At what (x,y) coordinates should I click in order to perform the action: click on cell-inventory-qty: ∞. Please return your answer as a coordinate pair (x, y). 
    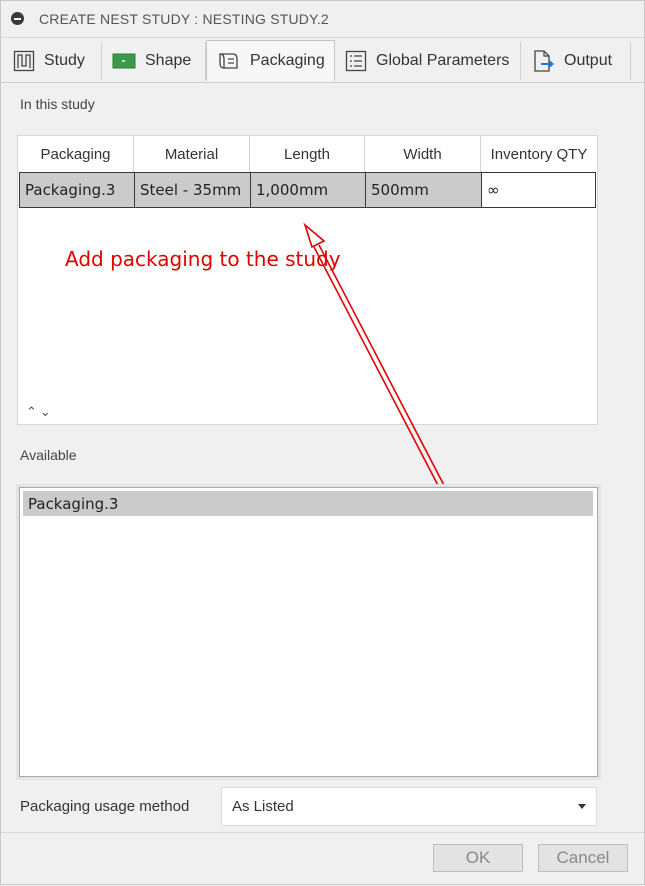
    Looking at the image, I should click on (538, 190).